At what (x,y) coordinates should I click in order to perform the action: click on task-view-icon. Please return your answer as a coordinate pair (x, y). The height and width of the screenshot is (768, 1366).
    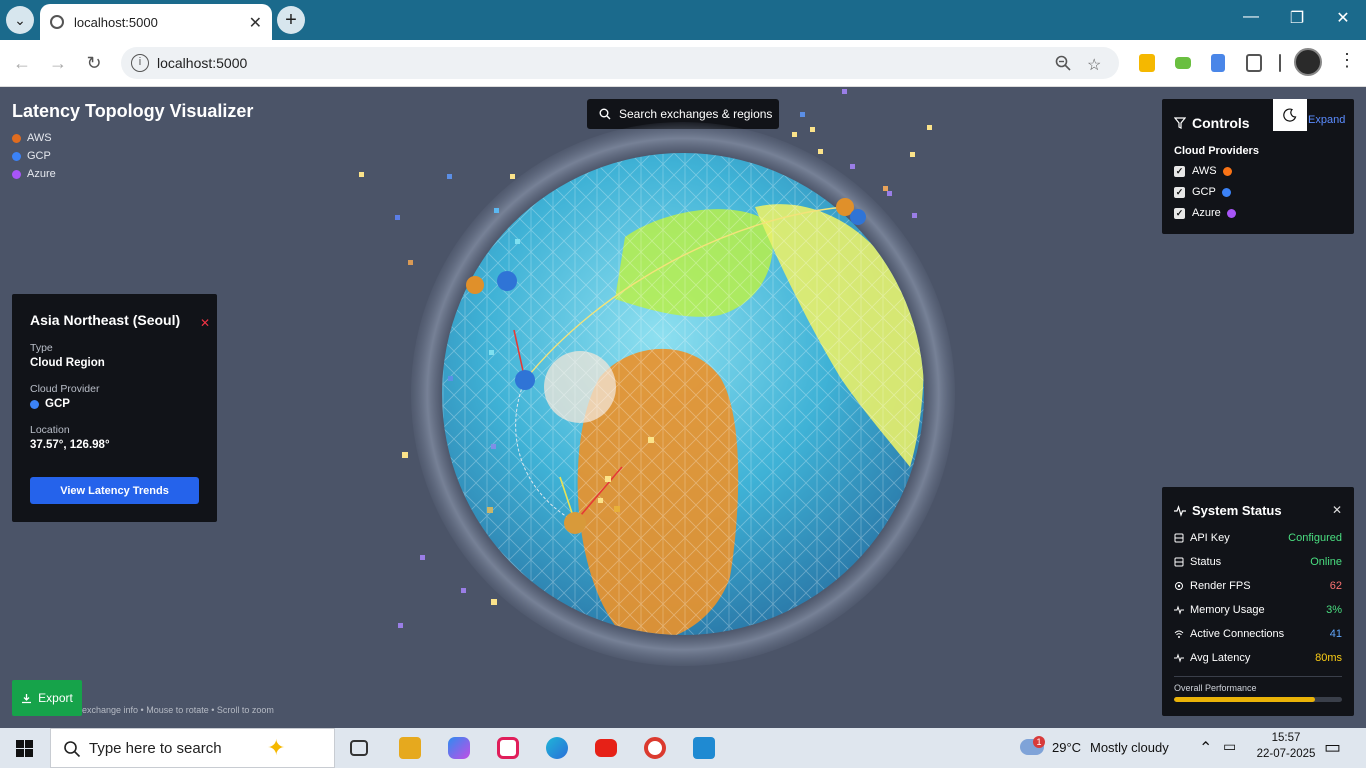
    Looking at the image, I should click on (359, 748).